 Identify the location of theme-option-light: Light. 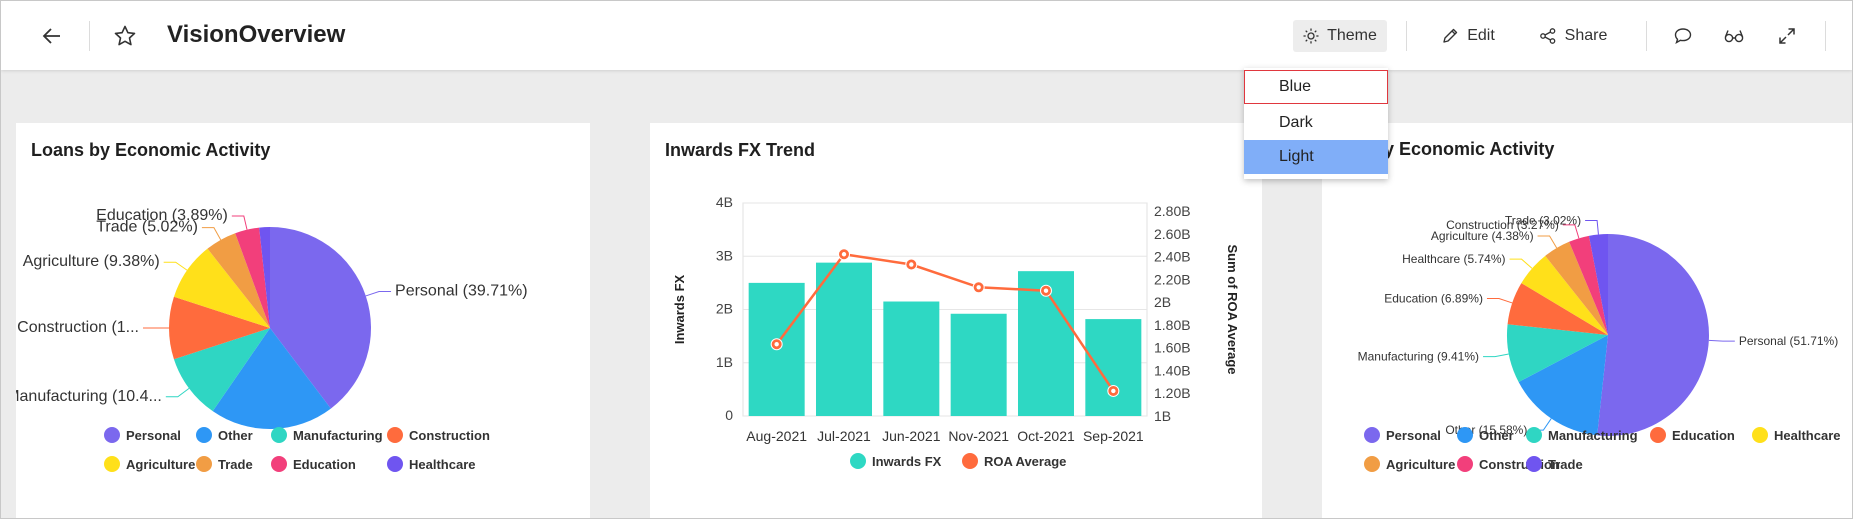
(1316, 157).